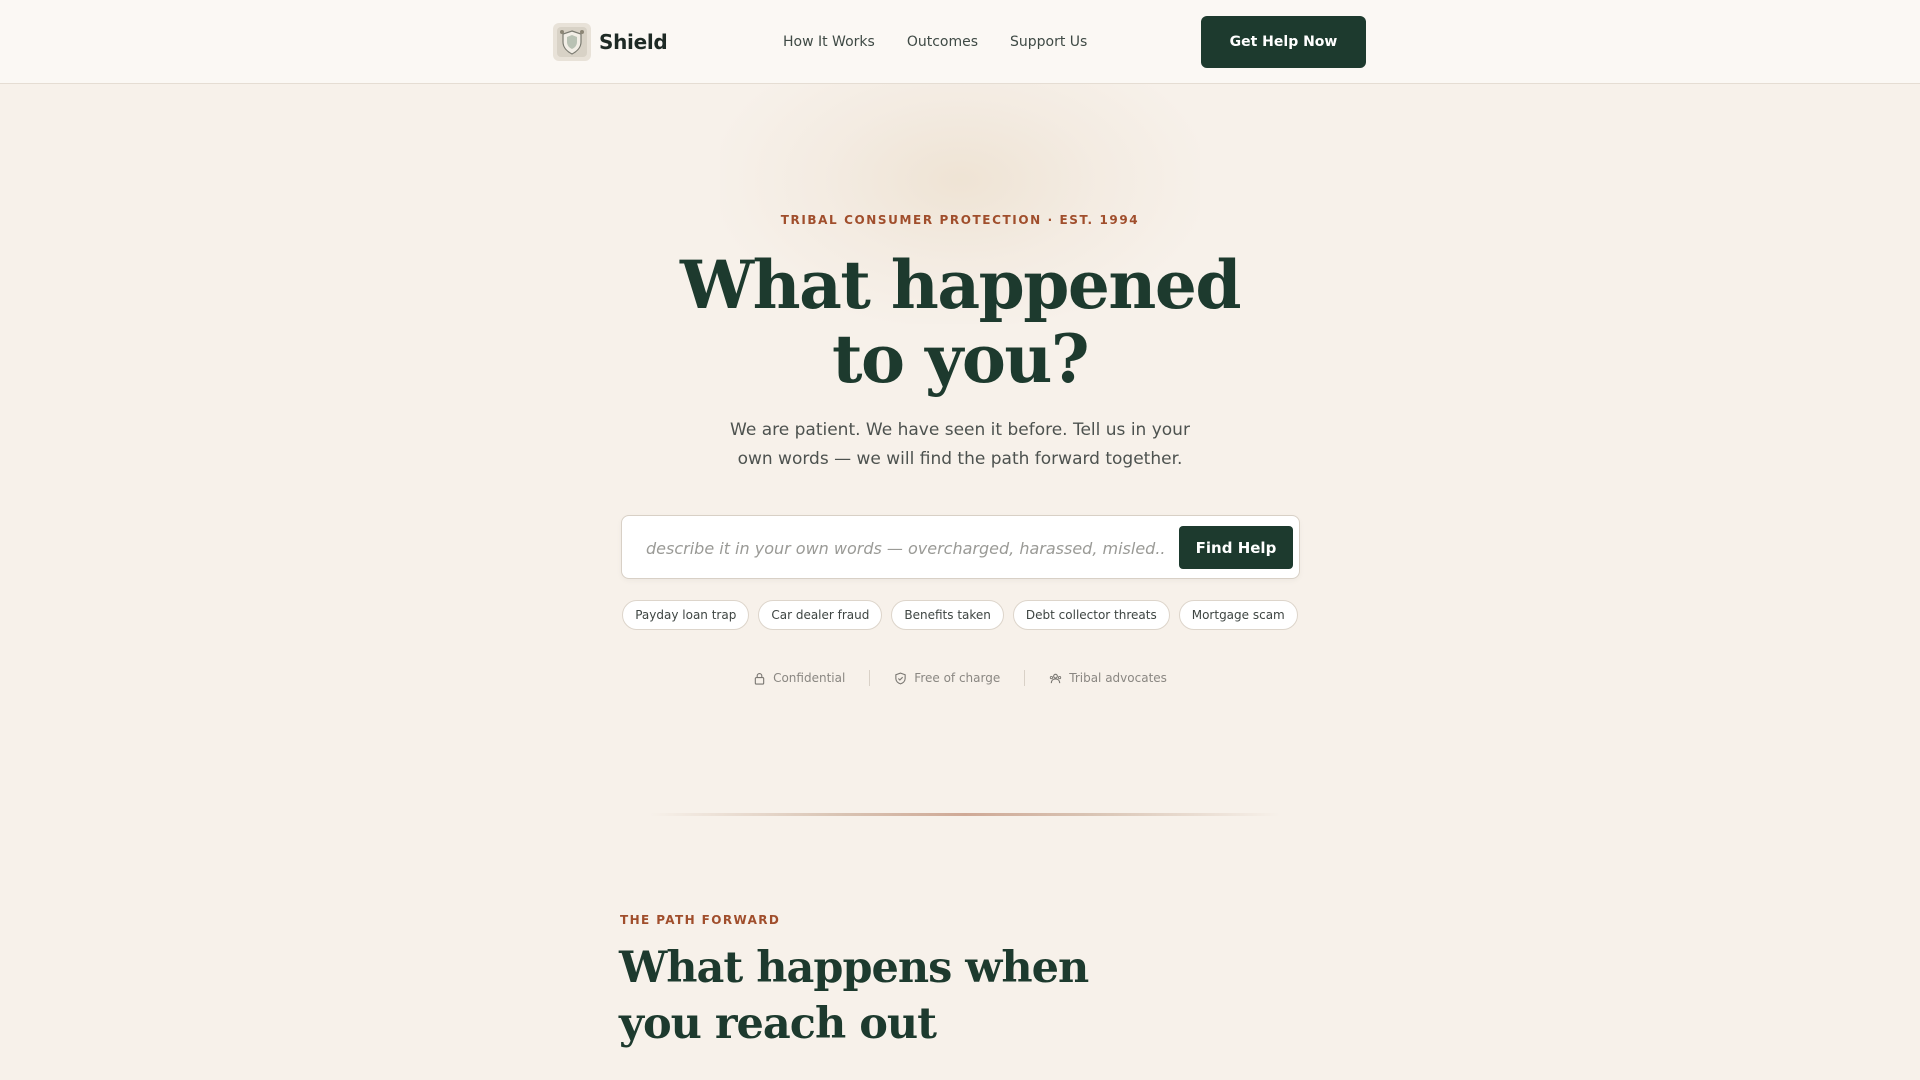  I want to click on lock-icon, so click(759, 678).